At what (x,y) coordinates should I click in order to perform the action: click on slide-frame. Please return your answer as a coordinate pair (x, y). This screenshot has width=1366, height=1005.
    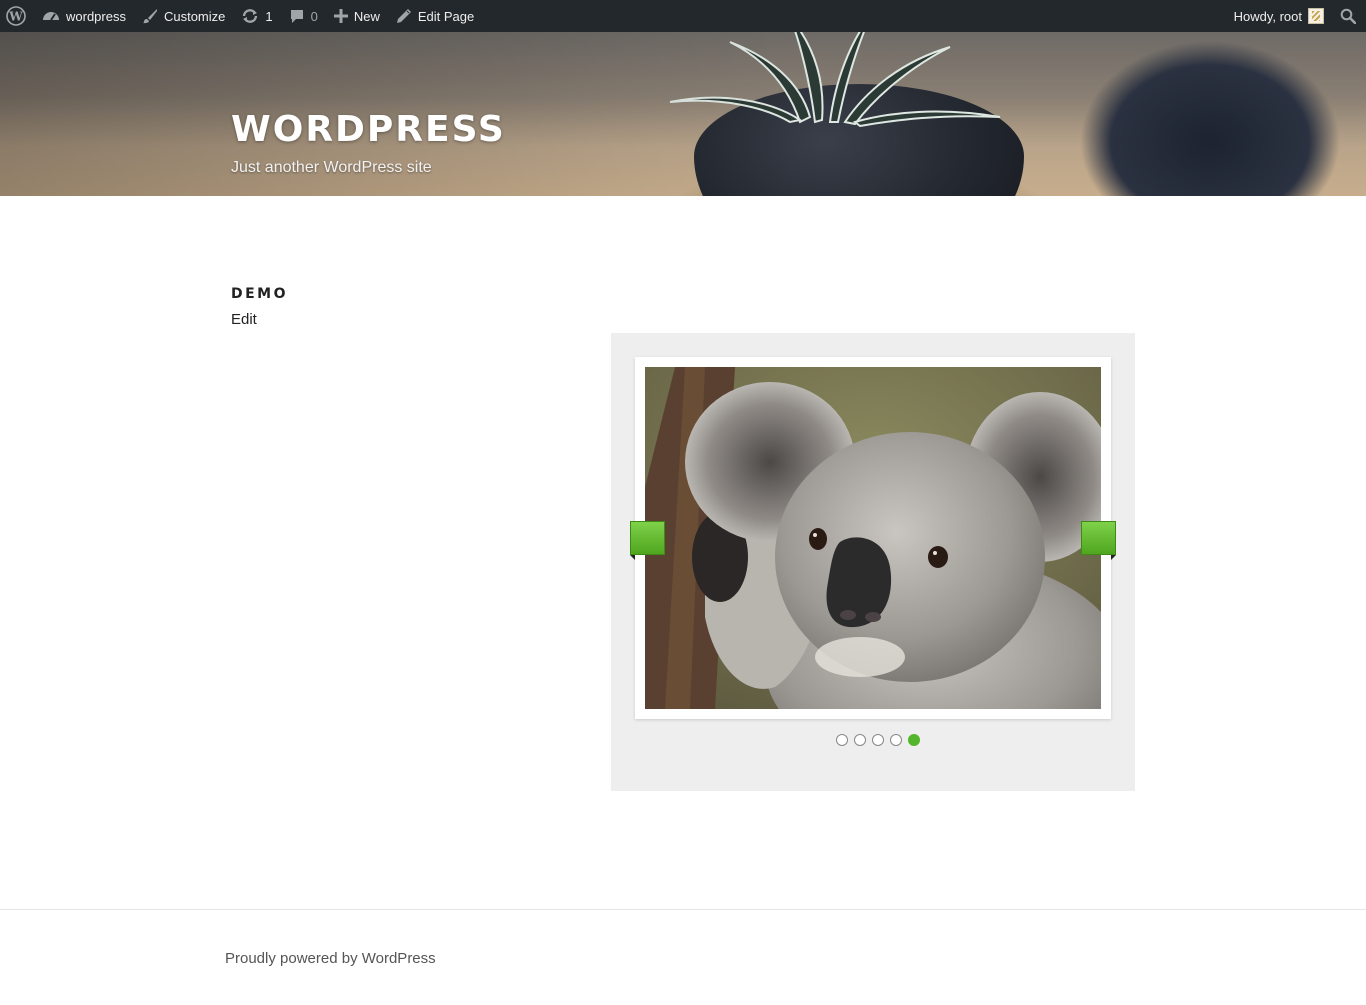
    Looking at the image, I should click on (873, 538).